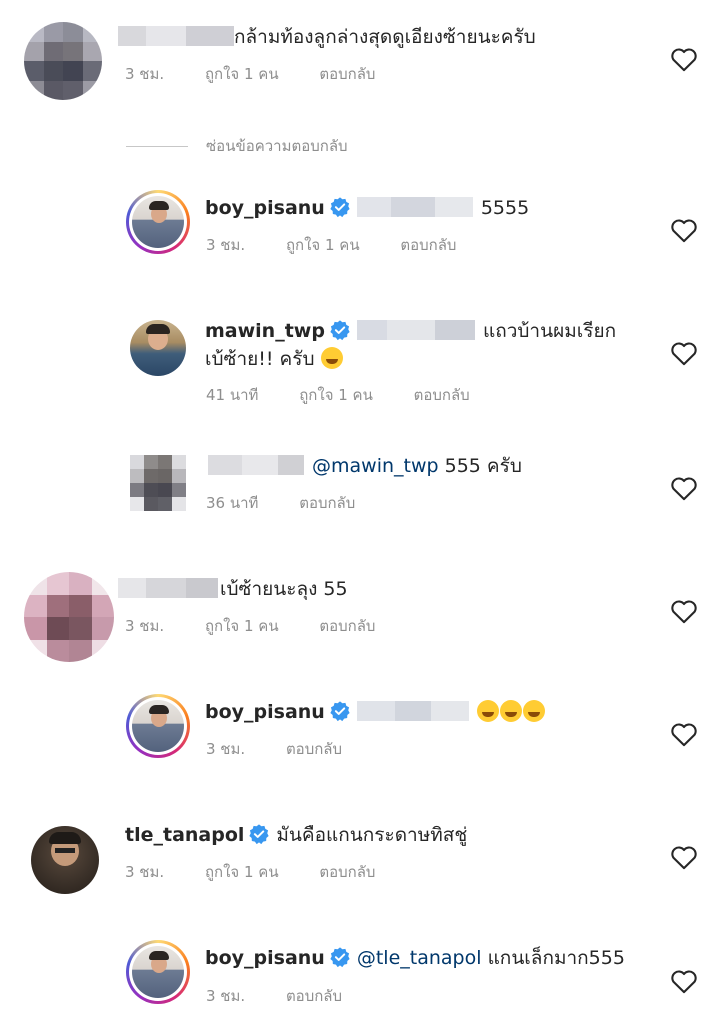 The height and width of the screenshot is (1035, 728). I want to click on comment-time: 36 นาที, so click(232, 503).